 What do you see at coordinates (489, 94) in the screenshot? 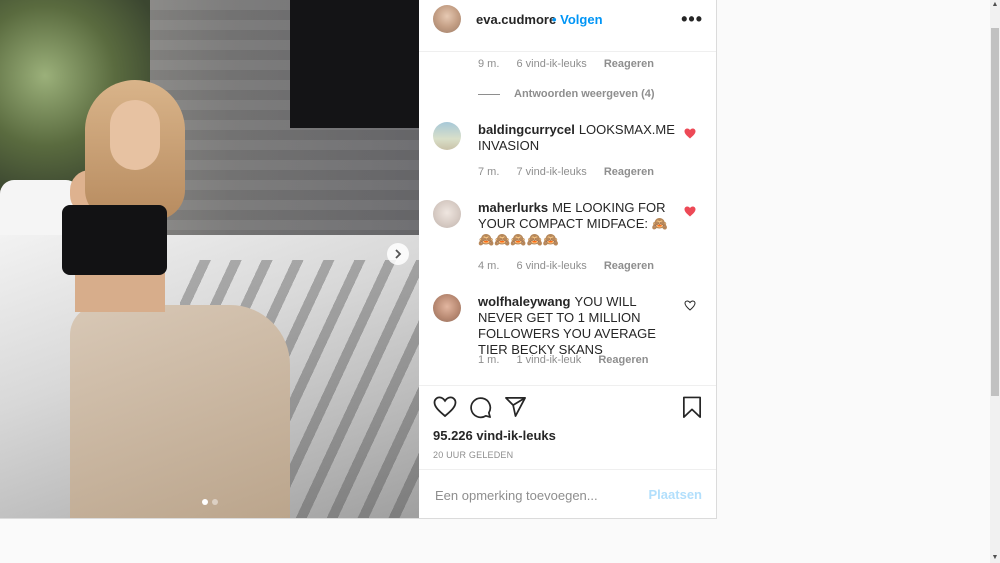
I see `replies-divider` at bounding box center [489, 94].